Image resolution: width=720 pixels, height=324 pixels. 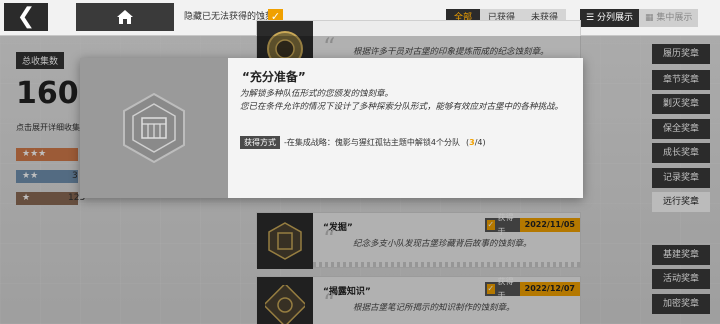 I want to click on back-button: ❮, so click(x=26, y=17).